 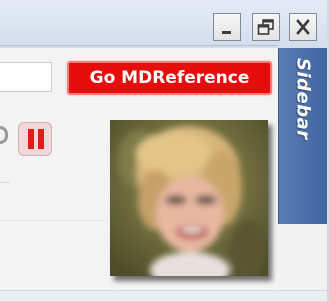 I want to click on sidebar-label: Sidebar, so click(x=303, y=99).